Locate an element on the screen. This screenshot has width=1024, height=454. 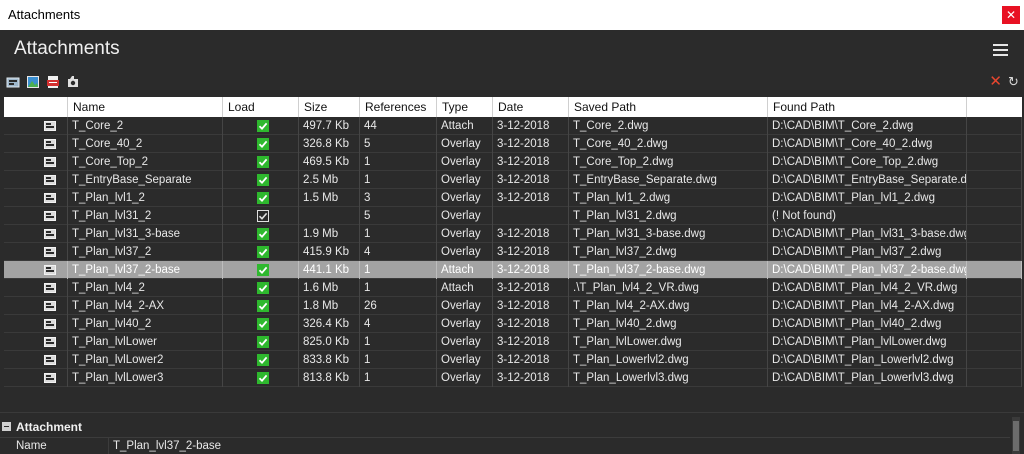
cell-name: T_Plan_lvl4_2 is located at coordinates (145, 288).